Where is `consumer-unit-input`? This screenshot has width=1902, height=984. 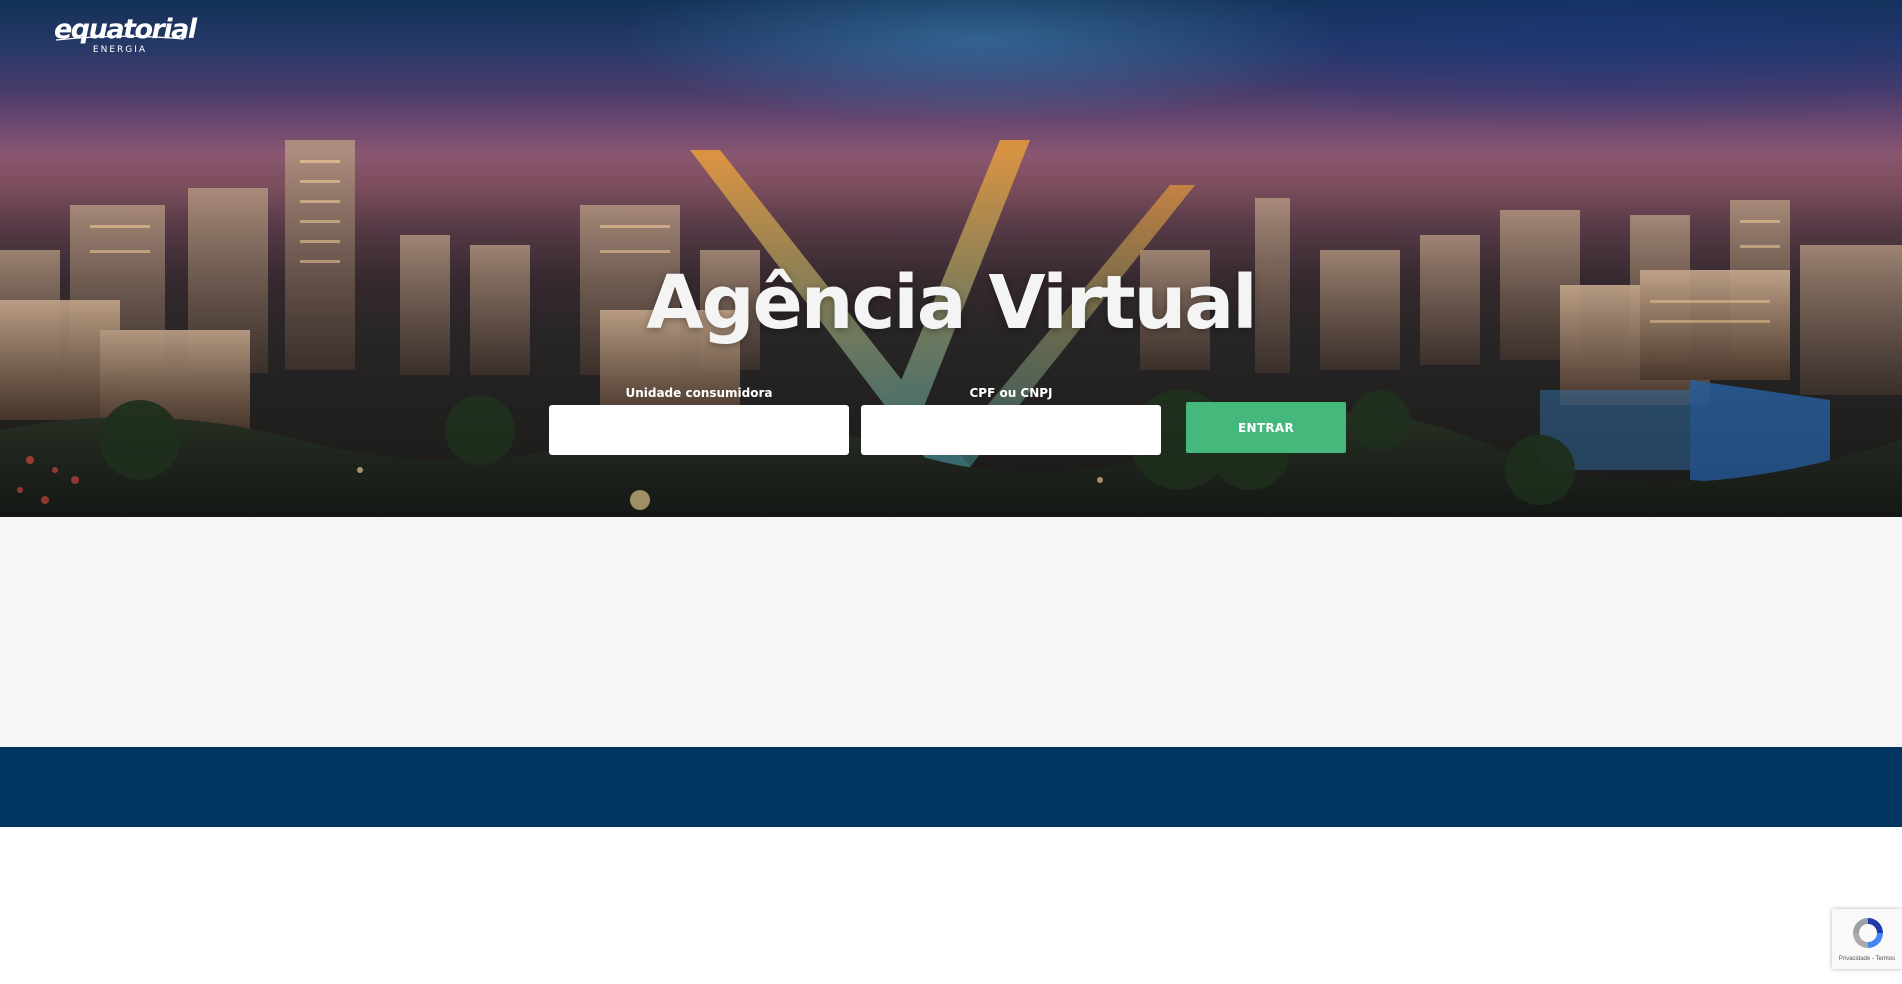
consumer-unit-input is located at coordinates (699, 430).